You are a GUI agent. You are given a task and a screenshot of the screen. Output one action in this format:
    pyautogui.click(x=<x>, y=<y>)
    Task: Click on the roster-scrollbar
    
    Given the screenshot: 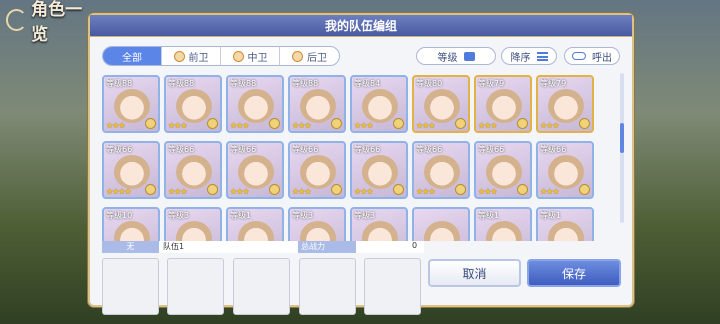 What is the action you would take?
    pyautogui.click(x=622, y=148)
    